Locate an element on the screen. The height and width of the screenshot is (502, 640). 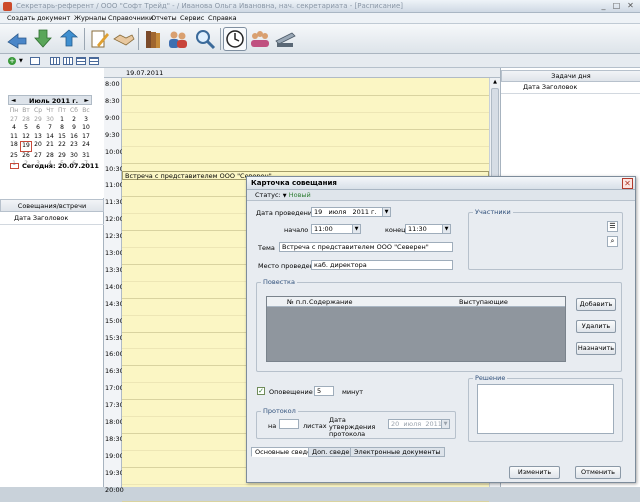
decision-field is located at coordinates (545, 409).